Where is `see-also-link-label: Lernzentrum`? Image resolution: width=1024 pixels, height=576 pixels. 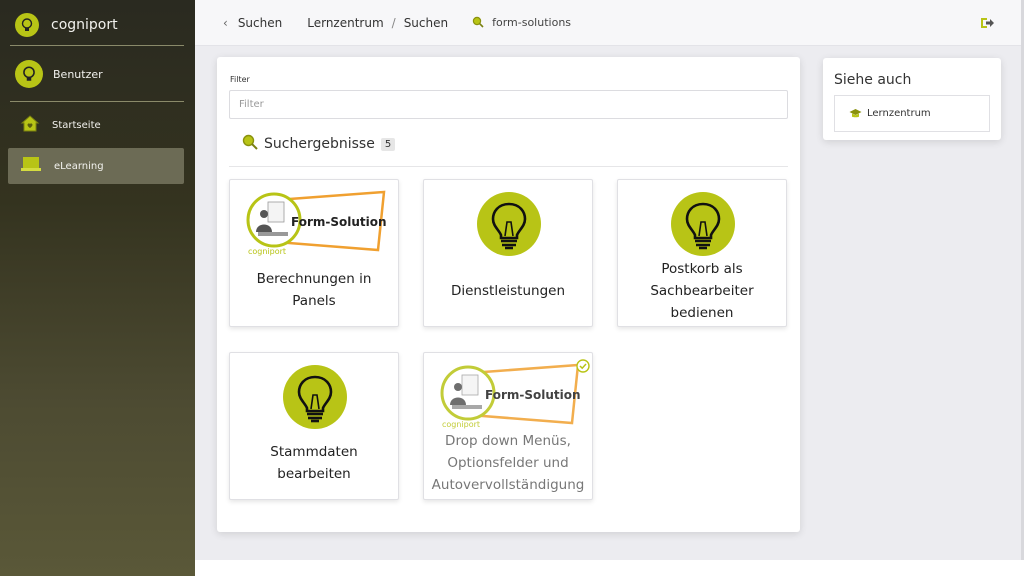 see-also-link-label: Lernzentrum is located at coordinates (899, 113).